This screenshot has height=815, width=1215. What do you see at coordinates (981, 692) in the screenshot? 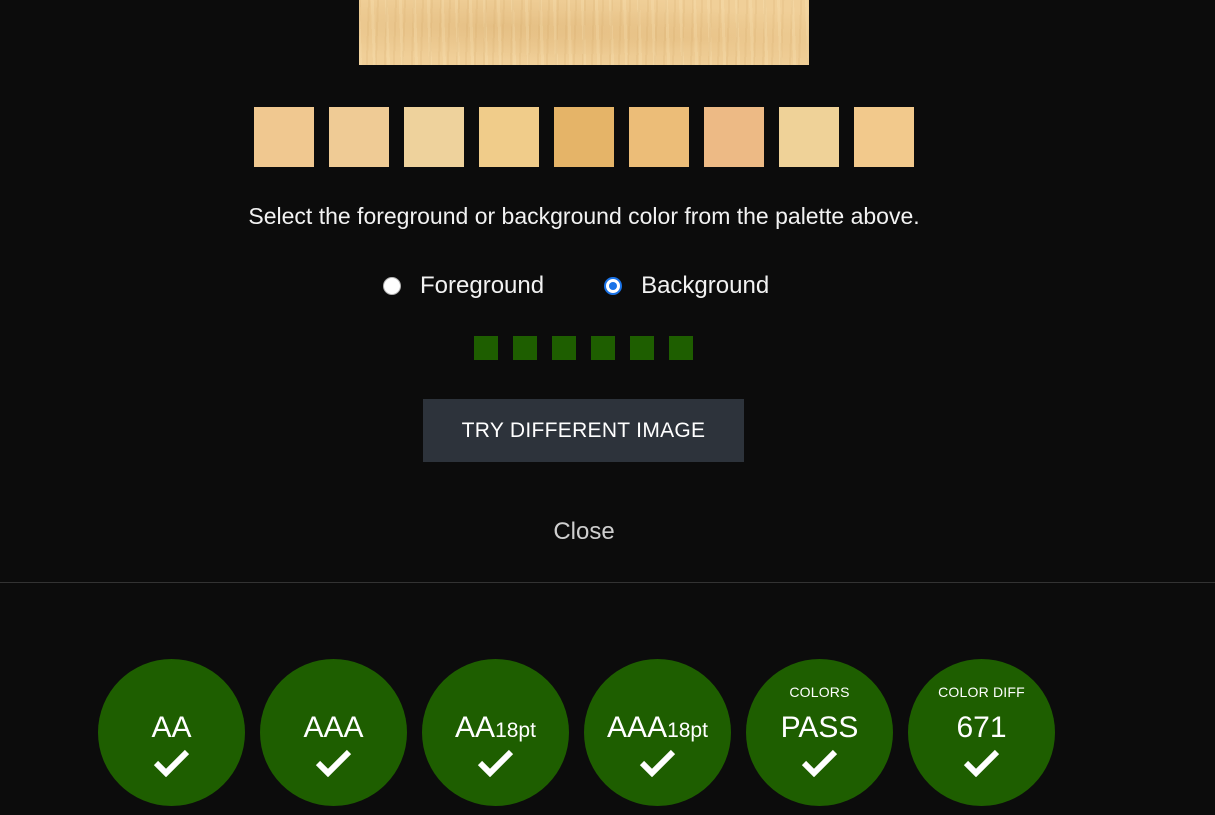
I see `badge-caption: COLOR DIFF` at bounding box center [981, 692].